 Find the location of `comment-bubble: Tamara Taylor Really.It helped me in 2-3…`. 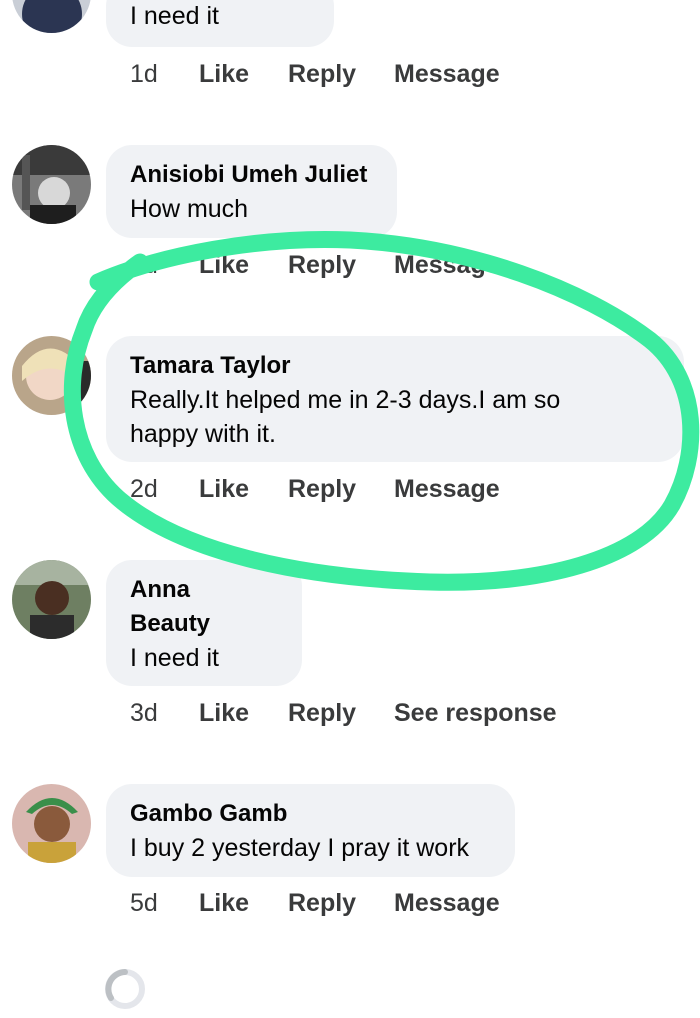

comment-bubble: Tamara Taylor Really.It helped me in 2-3… is located at coordinates (395, 399).